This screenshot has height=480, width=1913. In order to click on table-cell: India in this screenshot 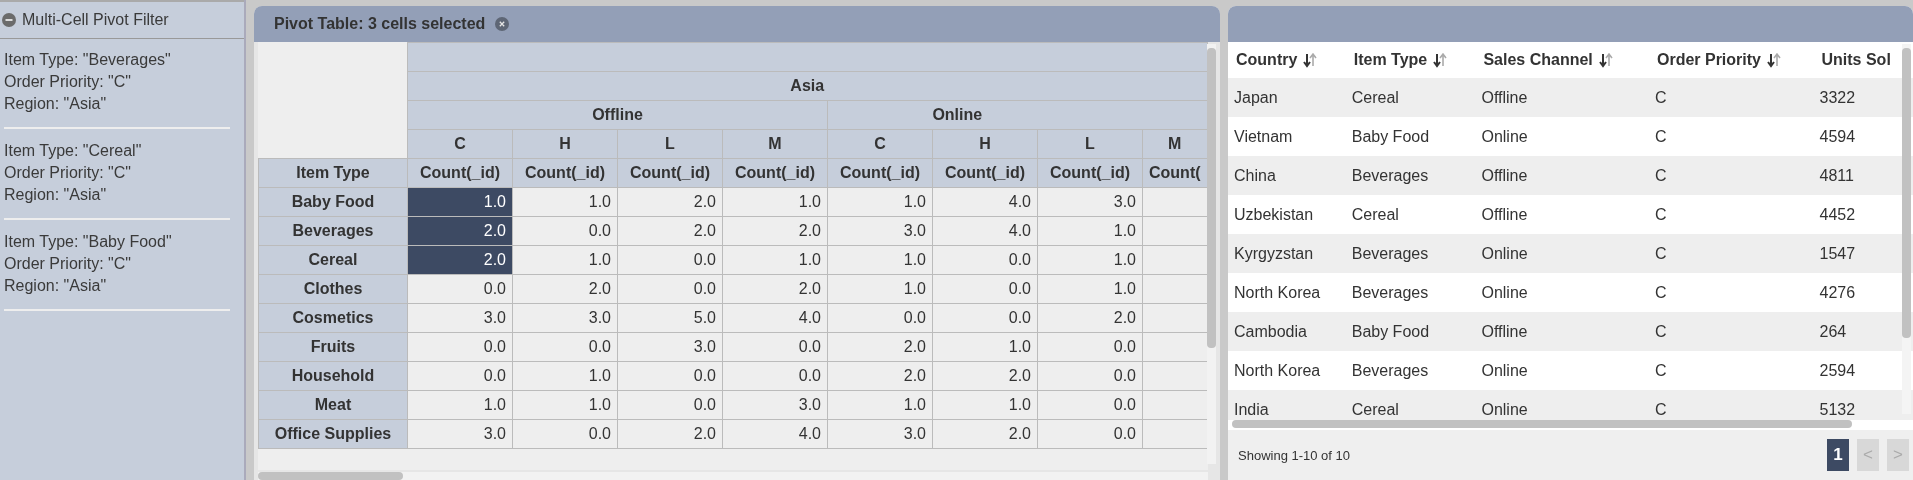, I will do `click(1287, 405)`.